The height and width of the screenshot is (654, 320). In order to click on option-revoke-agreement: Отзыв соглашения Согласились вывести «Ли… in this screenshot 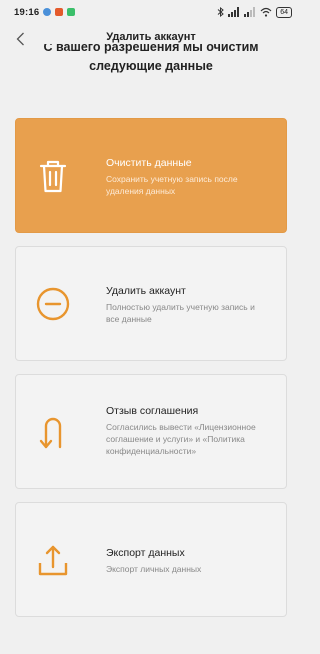, I will do `click(151, 431)`.